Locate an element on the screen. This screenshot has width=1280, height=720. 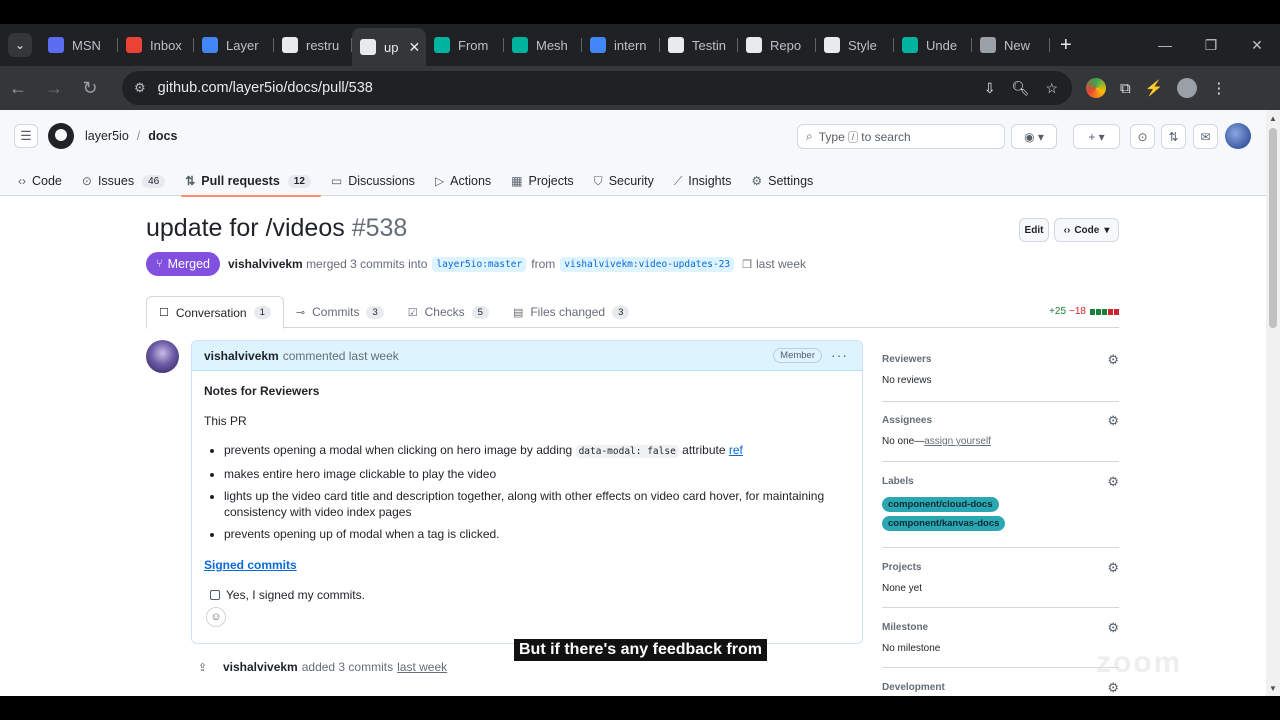
minimize-icon: — is located at coordinates (1165, 45).